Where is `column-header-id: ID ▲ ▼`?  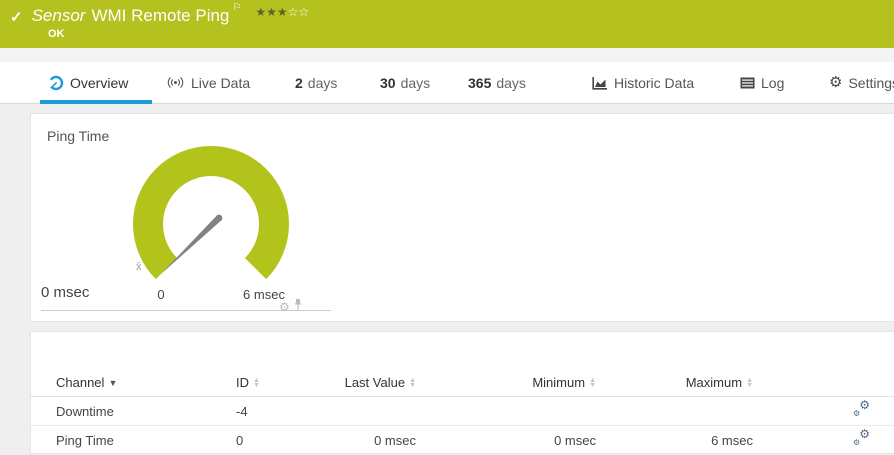
column-header-id: ID ▲ ▼ is located at coordinates (268, 382).